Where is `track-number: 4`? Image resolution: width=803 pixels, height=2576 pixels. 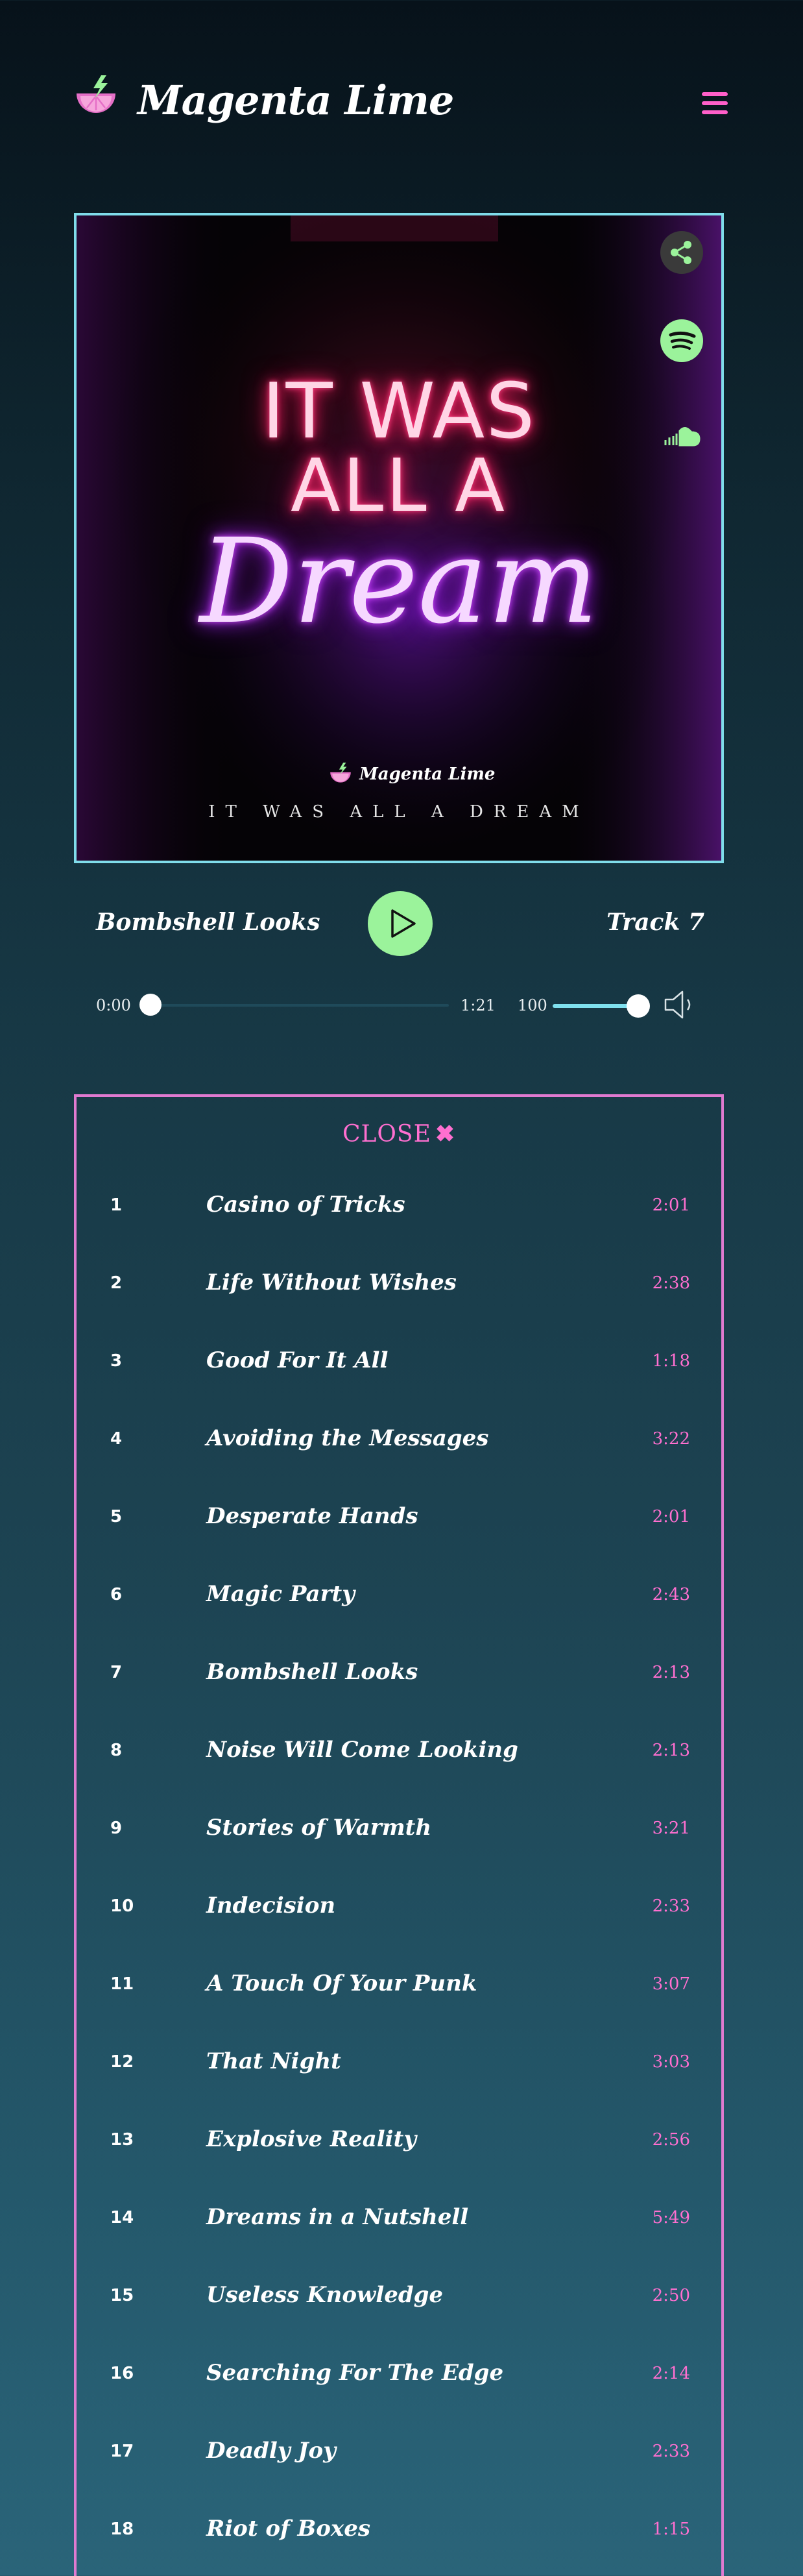 track-number: 4 is located at coordinates (116, 1439).